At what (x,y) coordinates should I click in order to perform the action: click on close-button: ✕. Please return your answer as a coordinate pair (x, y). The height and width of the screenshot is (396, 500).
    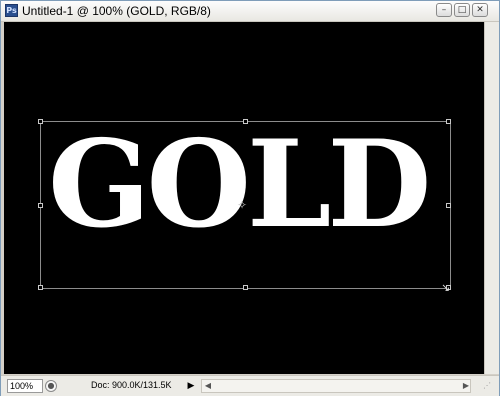
    Looking at the image, I should click on (480, 10).